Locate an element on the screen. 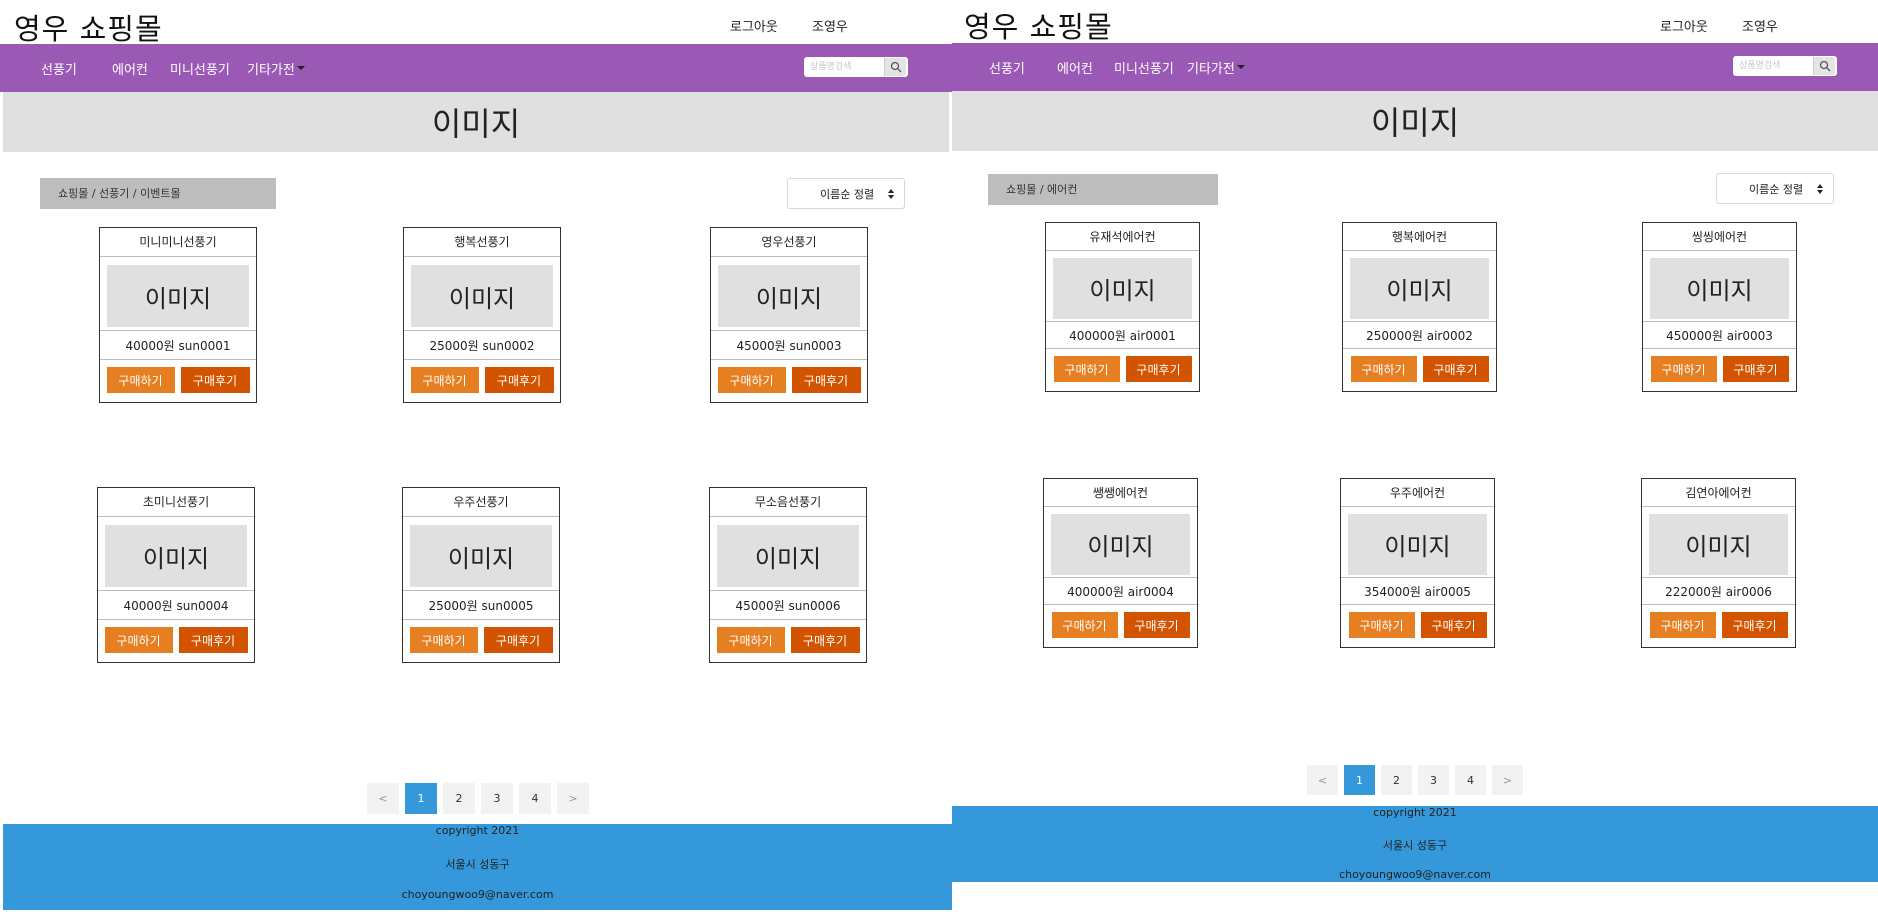 The height and width of the screenshot is (912, 1878). caret-down-icon is located at coordinates (1240, 66).